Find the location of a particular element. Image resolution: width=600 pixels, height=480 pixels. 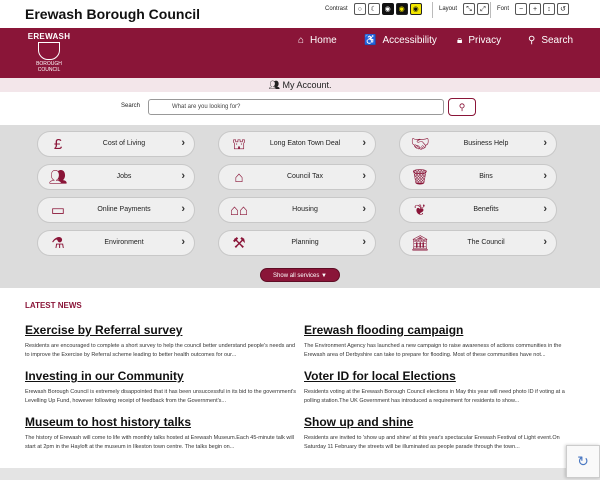

search-submit-button: ⚲ is located at coordinates (462, 107).